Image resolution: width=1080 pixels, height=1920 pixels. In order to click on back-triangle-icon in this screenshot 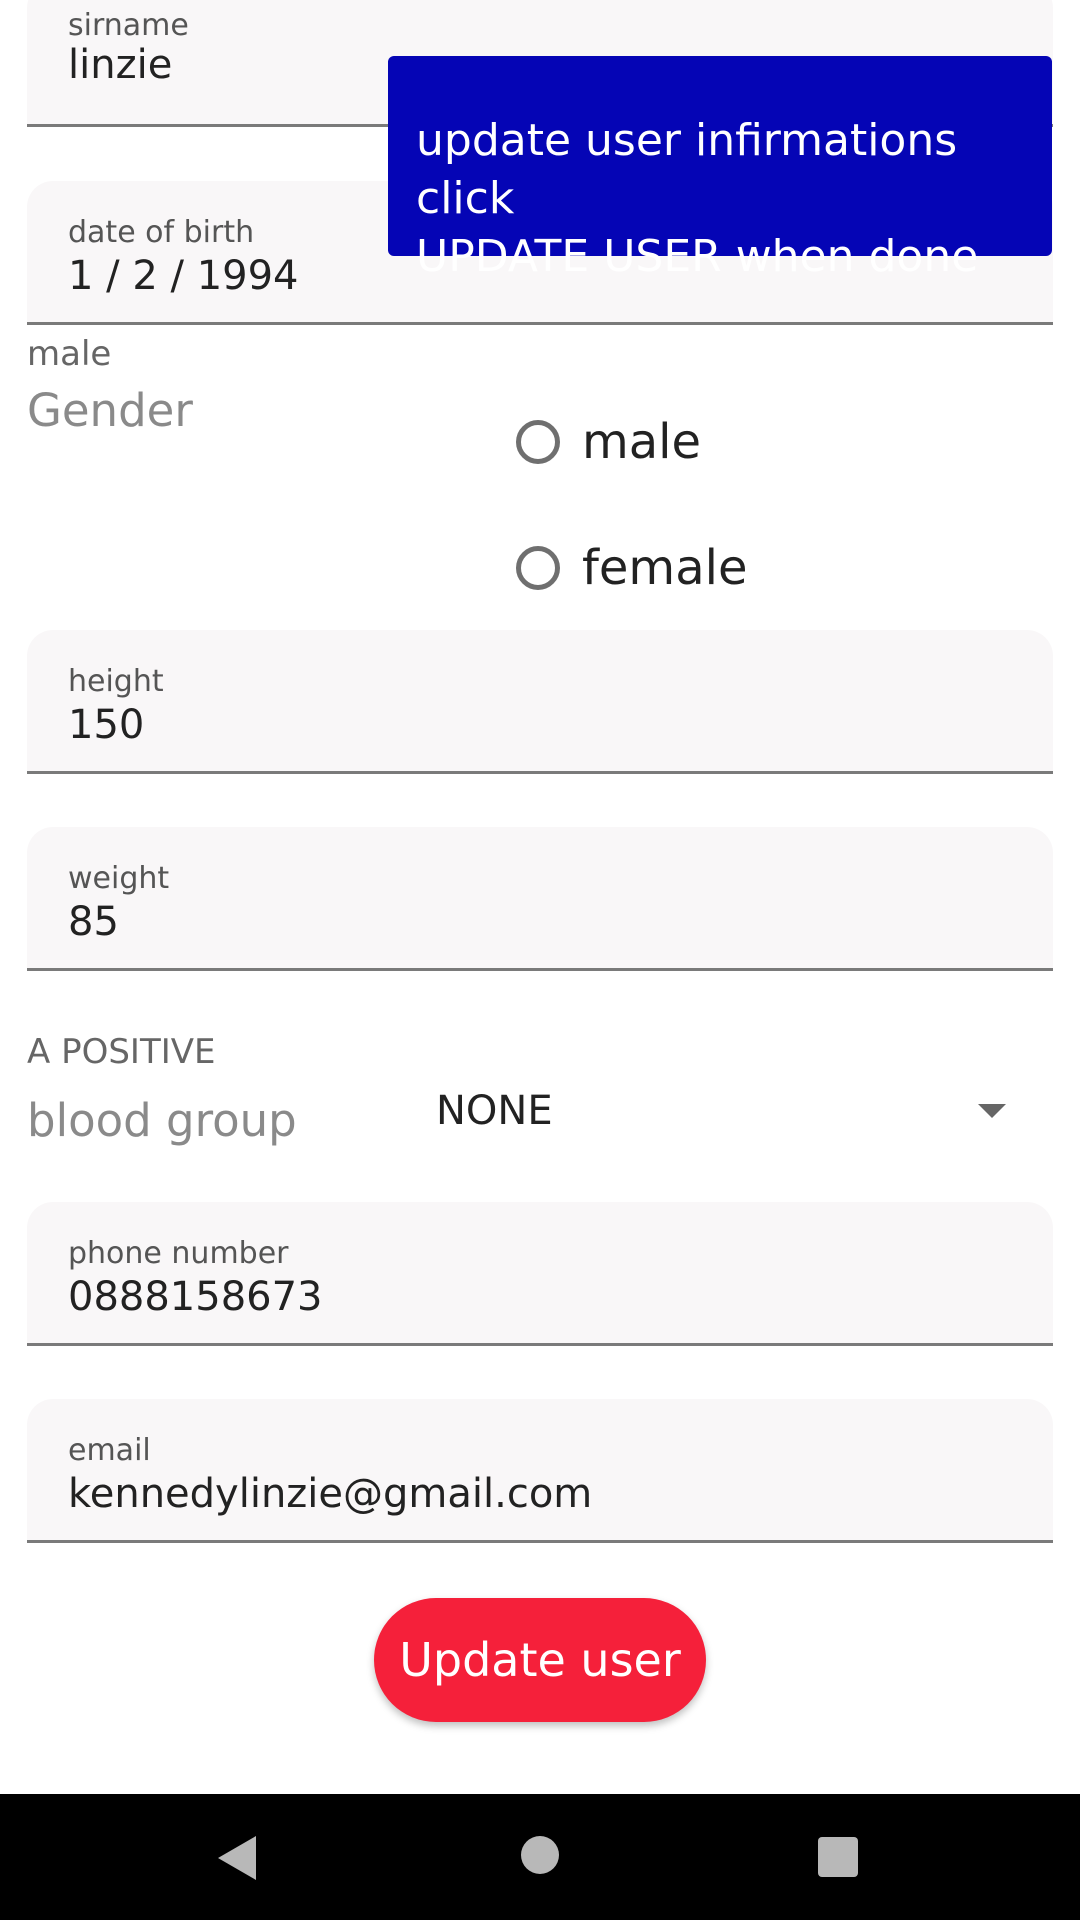, I will do `click(237, 1858)`.